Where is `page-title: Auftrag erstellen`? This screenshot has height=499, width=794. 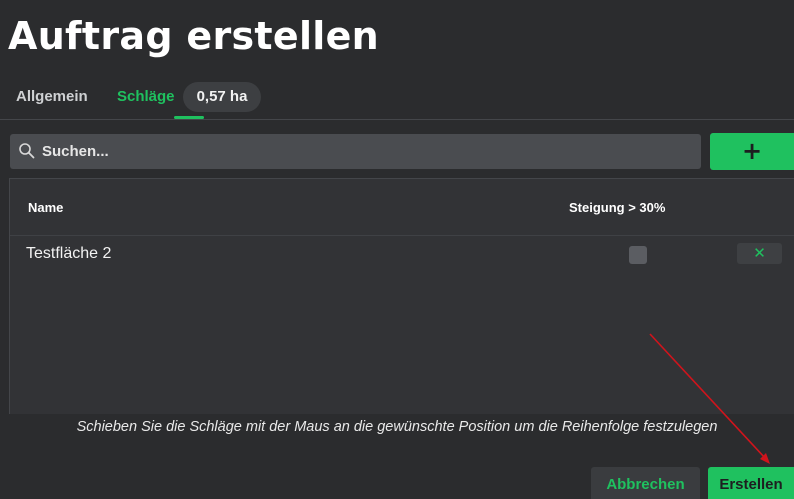 page-title: Auftrag erstellen is located at coordinates (194, 36).